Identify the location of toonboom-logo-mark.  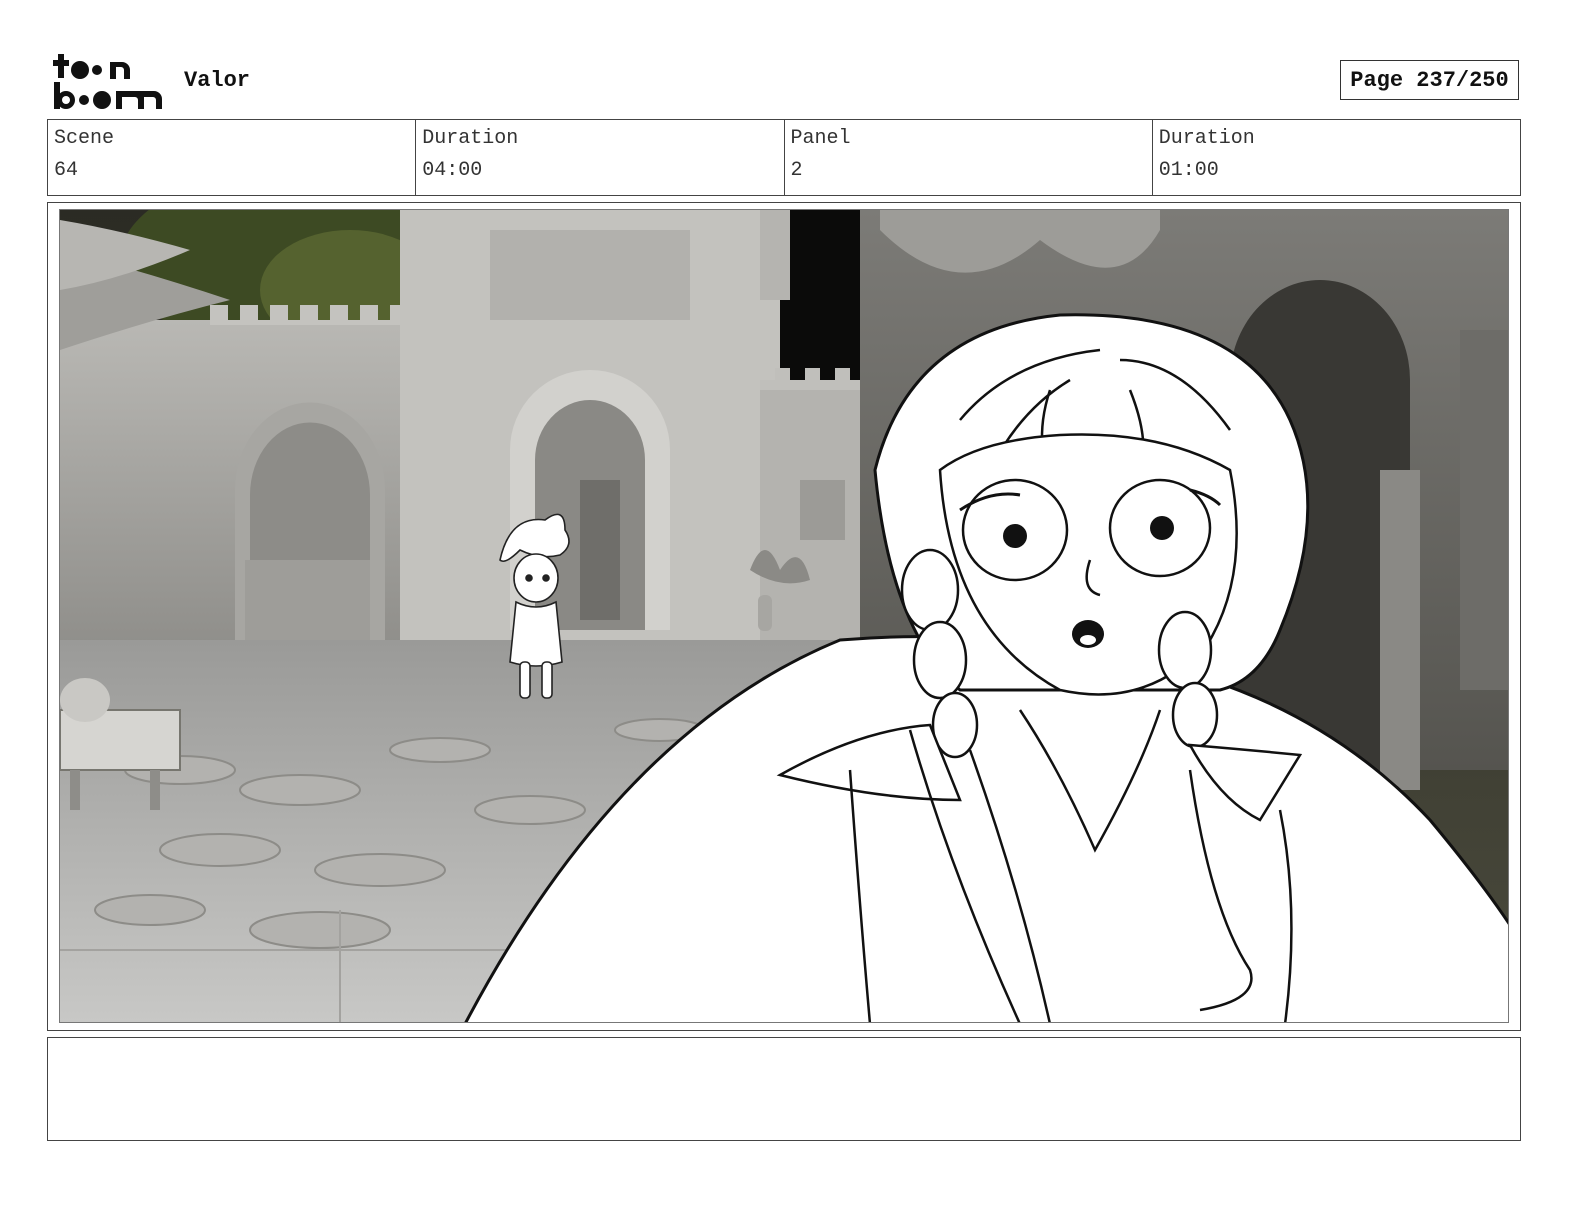
(107, 81).